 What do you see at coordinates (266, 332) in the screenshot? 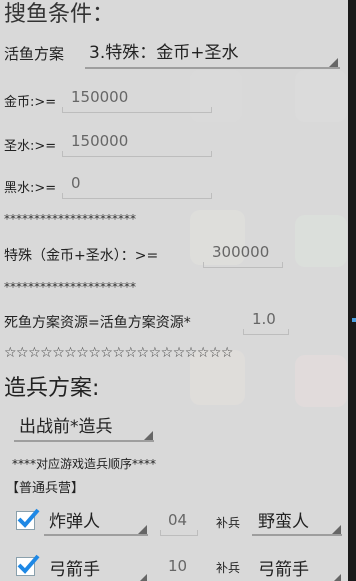
I see `dead-fish-input-underline` at bounding box center [266, 332].